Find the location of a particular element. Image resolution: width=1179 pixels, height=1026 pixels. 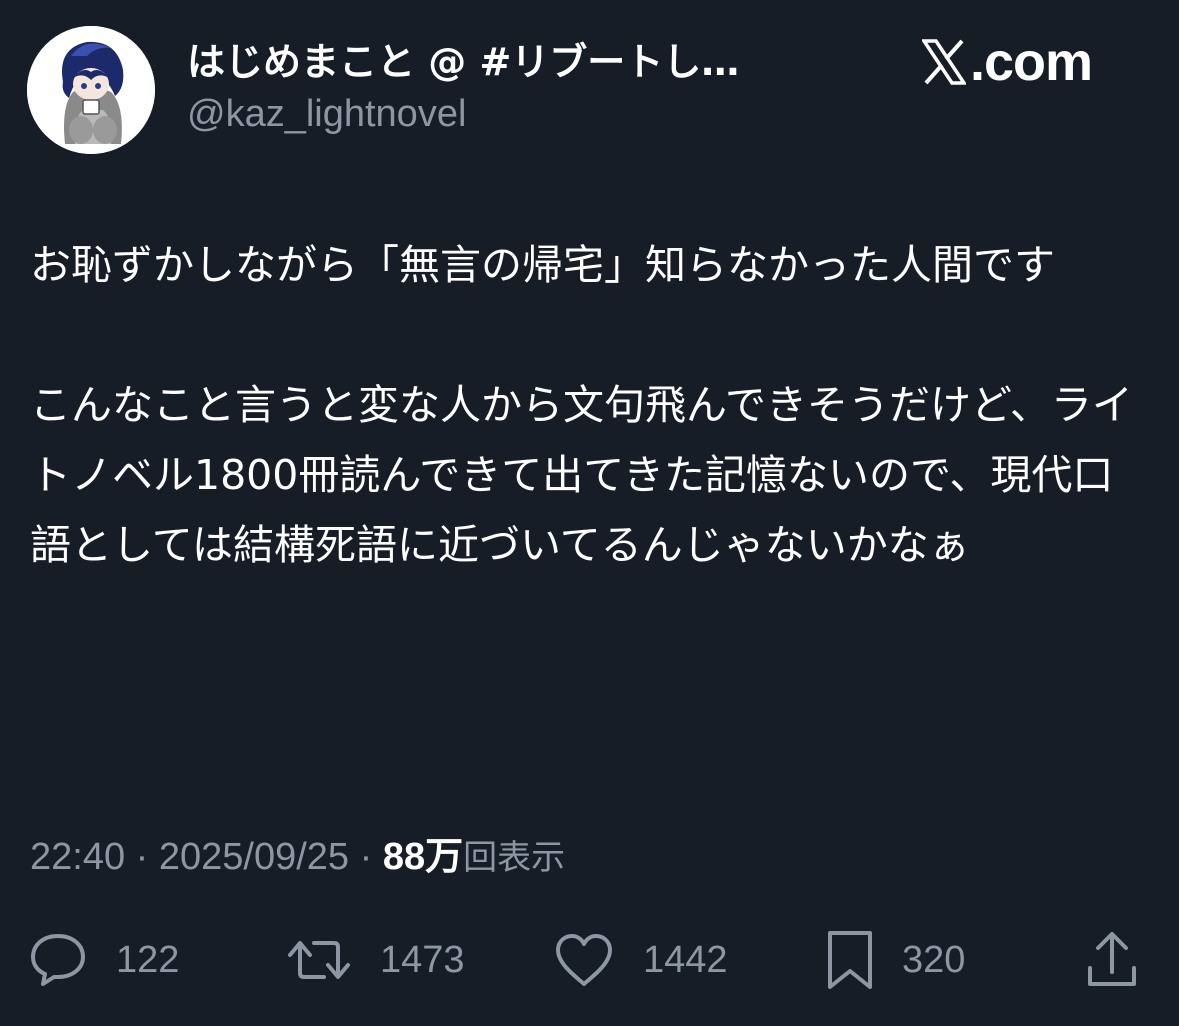

share-icon is located at coordinates (1112, 959).